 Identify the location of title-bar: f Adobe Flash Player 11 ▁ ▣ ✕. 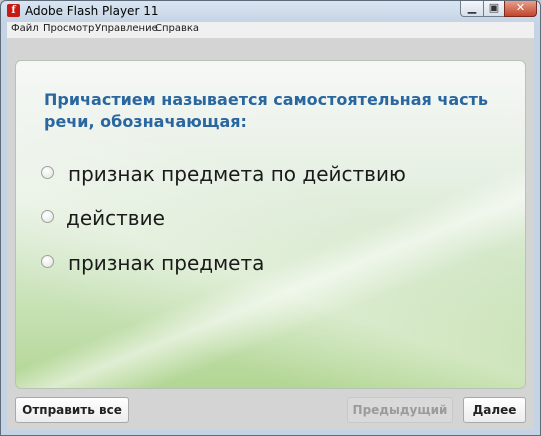
(270, 11).